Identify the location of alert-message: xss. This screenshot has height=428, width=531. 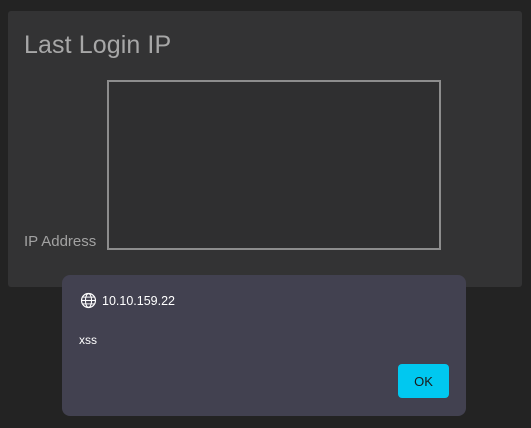
(88, 340).